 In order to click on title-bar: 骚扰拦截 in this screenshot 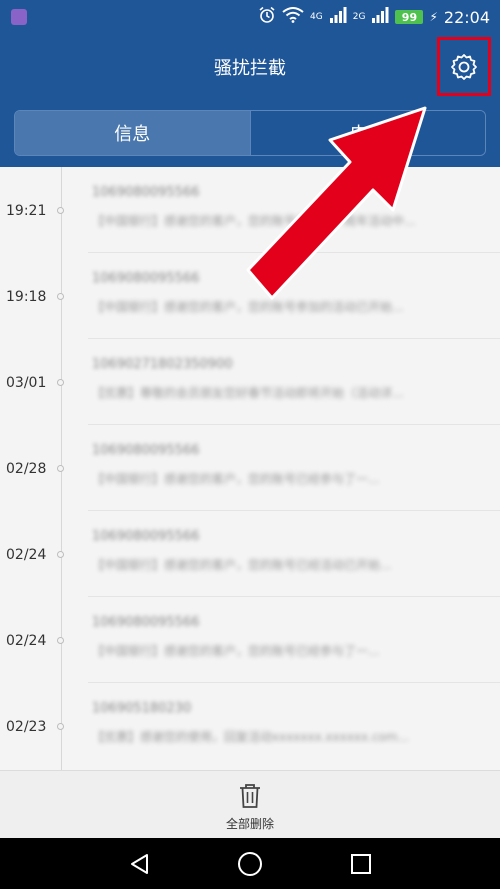, I will do `click(250, 69)`.